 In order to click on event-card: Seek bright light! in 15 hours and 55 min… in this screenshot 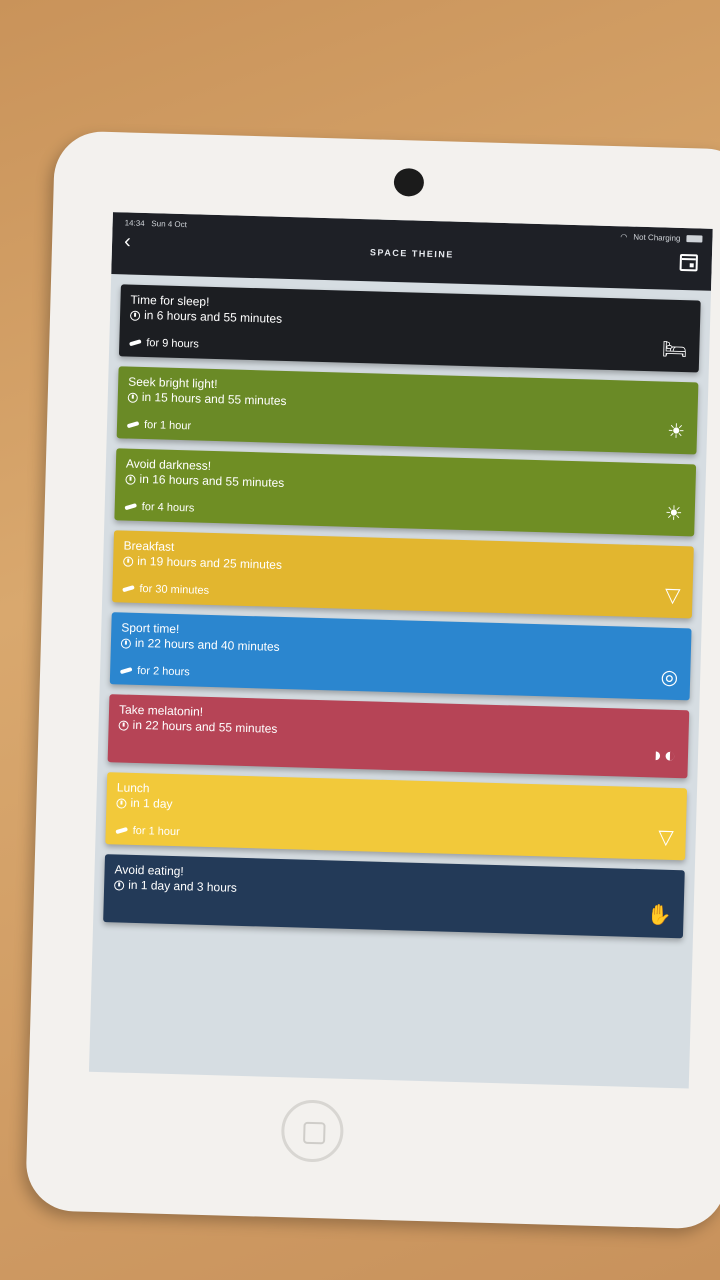, I will do `click(407, 410)`.